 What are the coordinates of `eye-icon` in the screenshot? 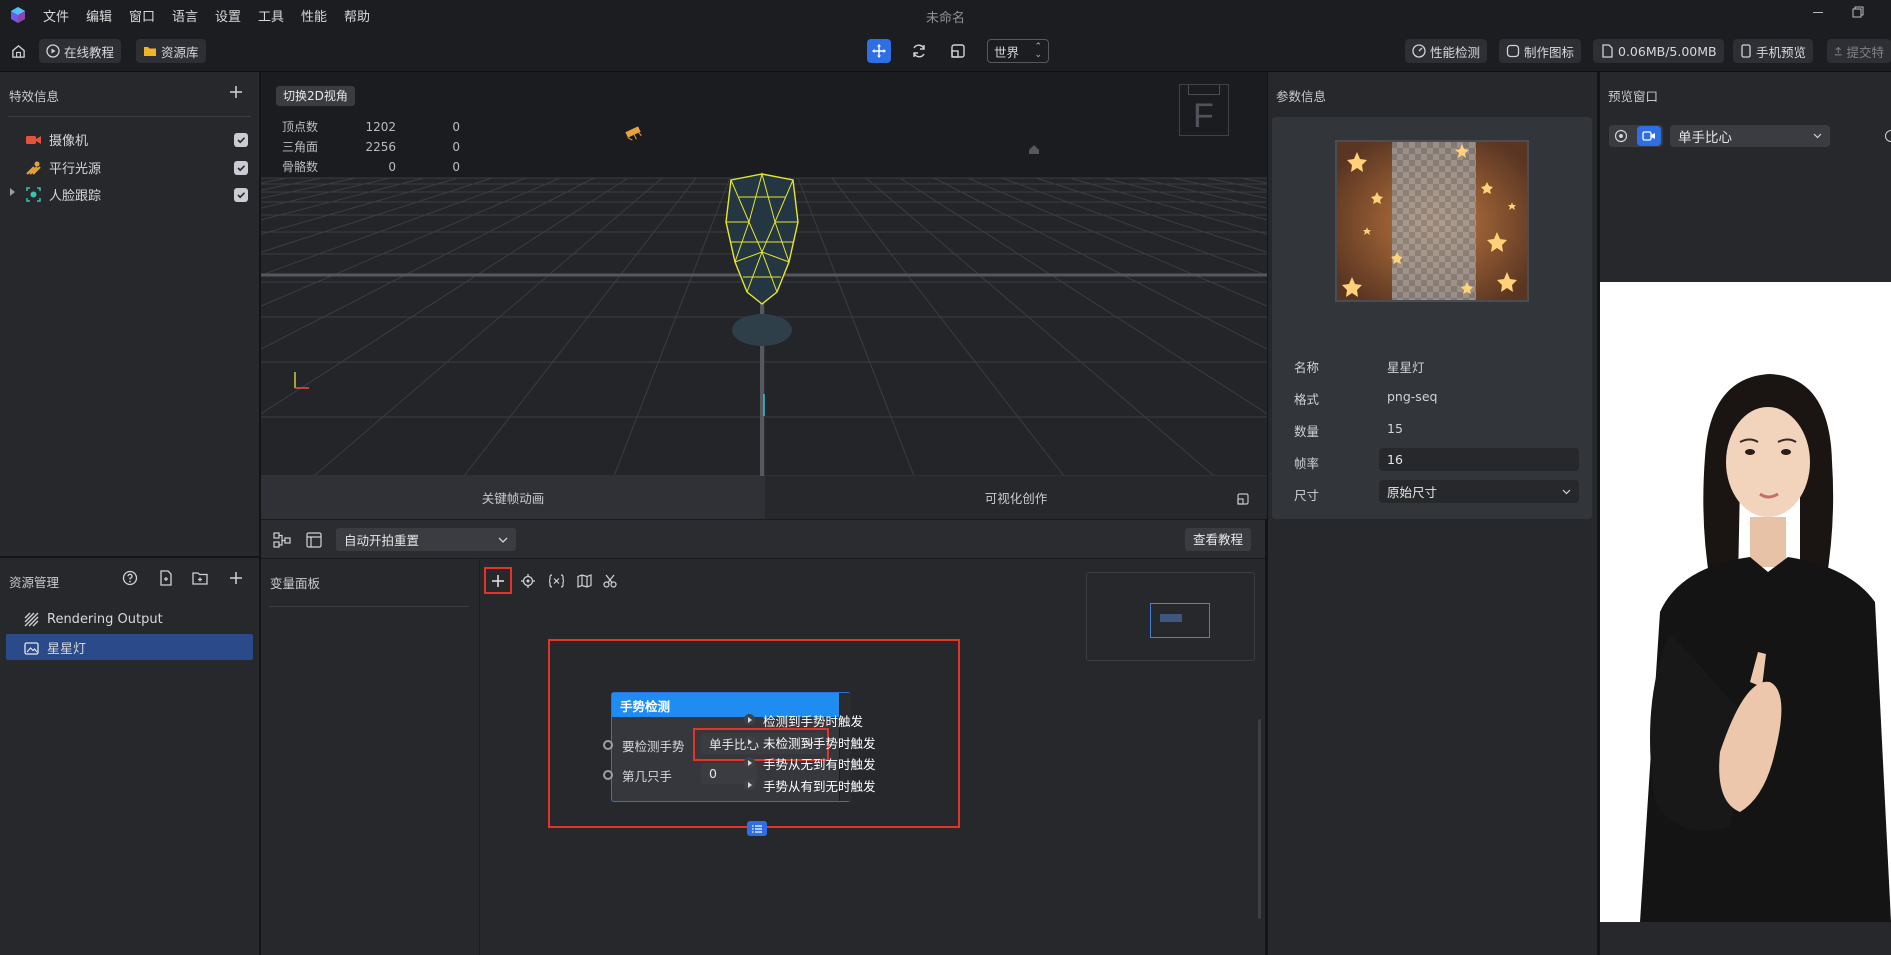 It's located at (1621, 136).